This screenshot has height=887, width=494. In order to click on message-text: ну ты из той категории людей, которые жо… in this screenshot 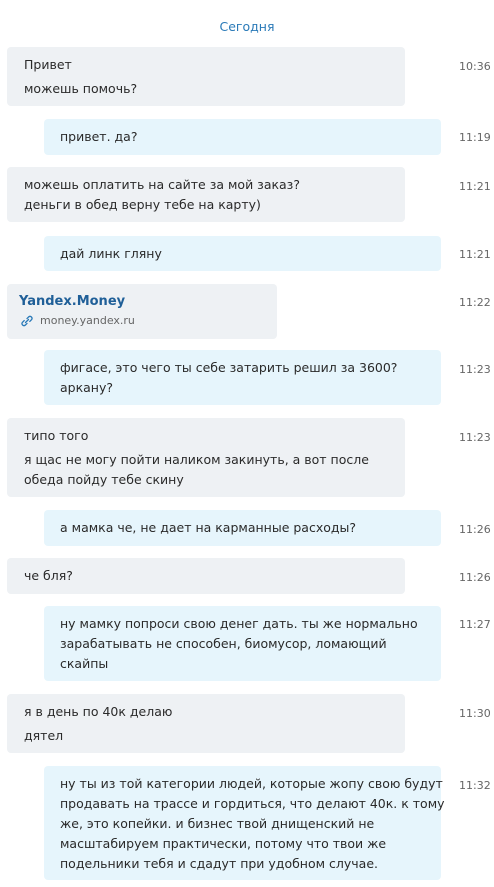, I will do `click(251, 783)`.